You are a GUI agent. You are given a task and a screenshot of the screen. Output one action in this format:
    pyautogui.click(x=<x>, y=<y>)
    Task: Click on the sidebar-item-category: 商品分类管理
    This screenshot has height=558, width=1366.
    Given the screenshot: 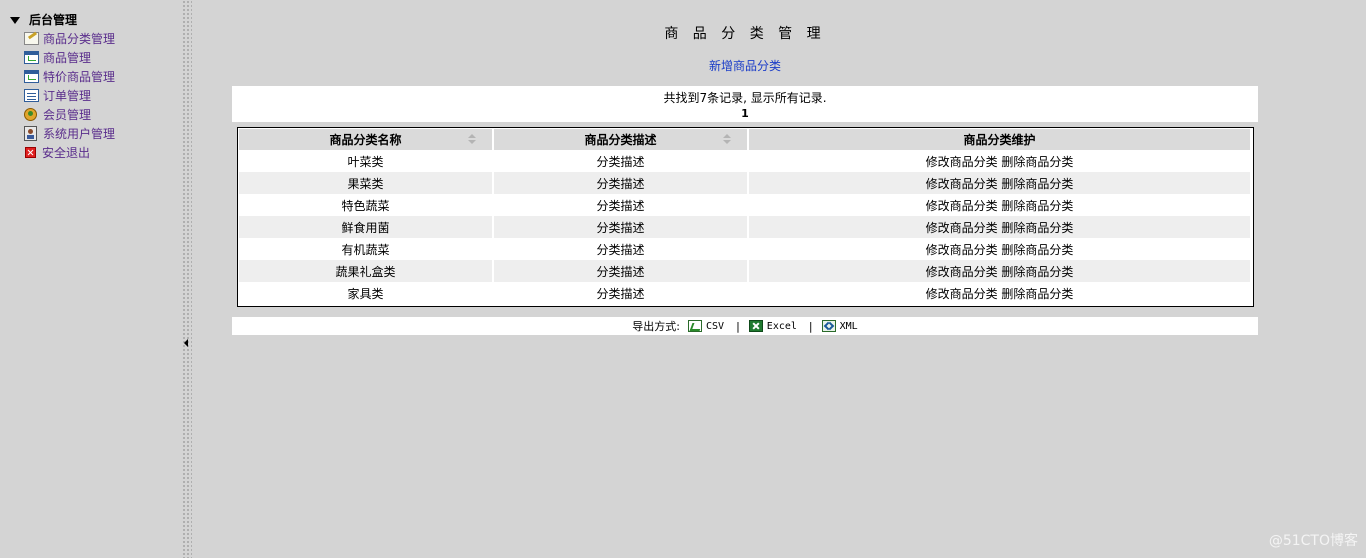 What is the action you would take?
    pyautogui.click(x=69, y=38)
    